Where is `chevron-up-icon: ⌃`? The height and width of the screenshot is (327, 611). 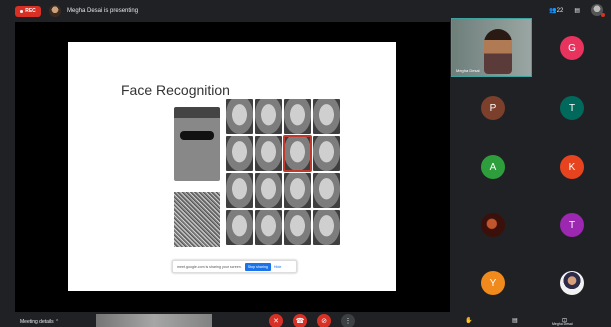 chevron-up-icon: ⌃ is located at coordinates (57, 322).